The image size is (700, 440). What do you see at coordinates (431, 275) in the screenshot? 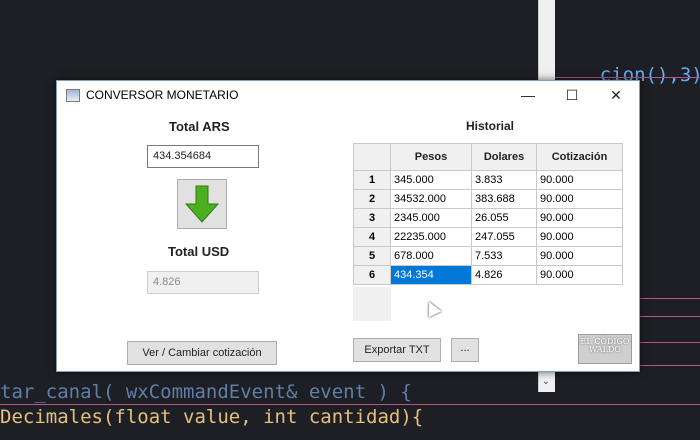
I see `cell-pesos-selected: 434.354` at bounding box center [431, 275].